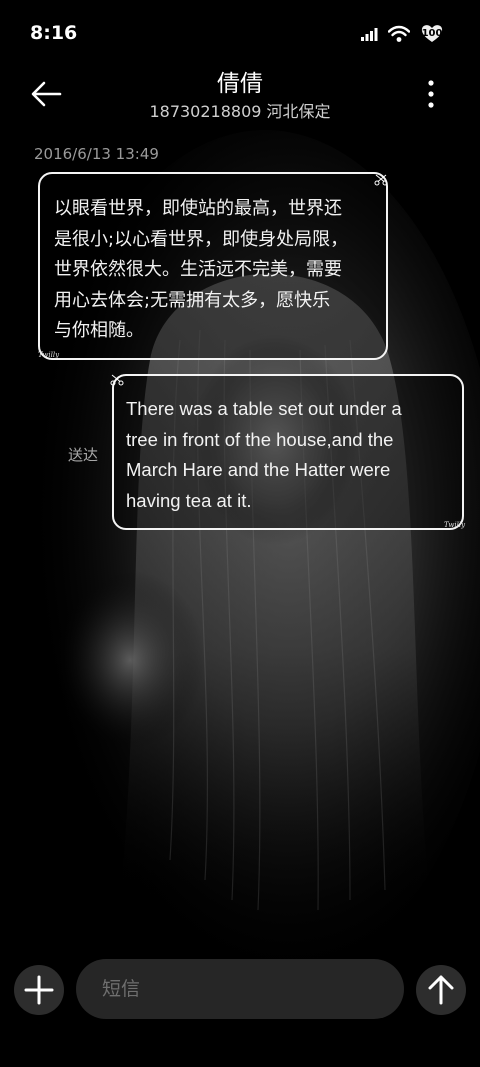 This screenshot has height=1067, width=480. I want to click on incoming-bubble-signature: Twilly, so click(49, 355).